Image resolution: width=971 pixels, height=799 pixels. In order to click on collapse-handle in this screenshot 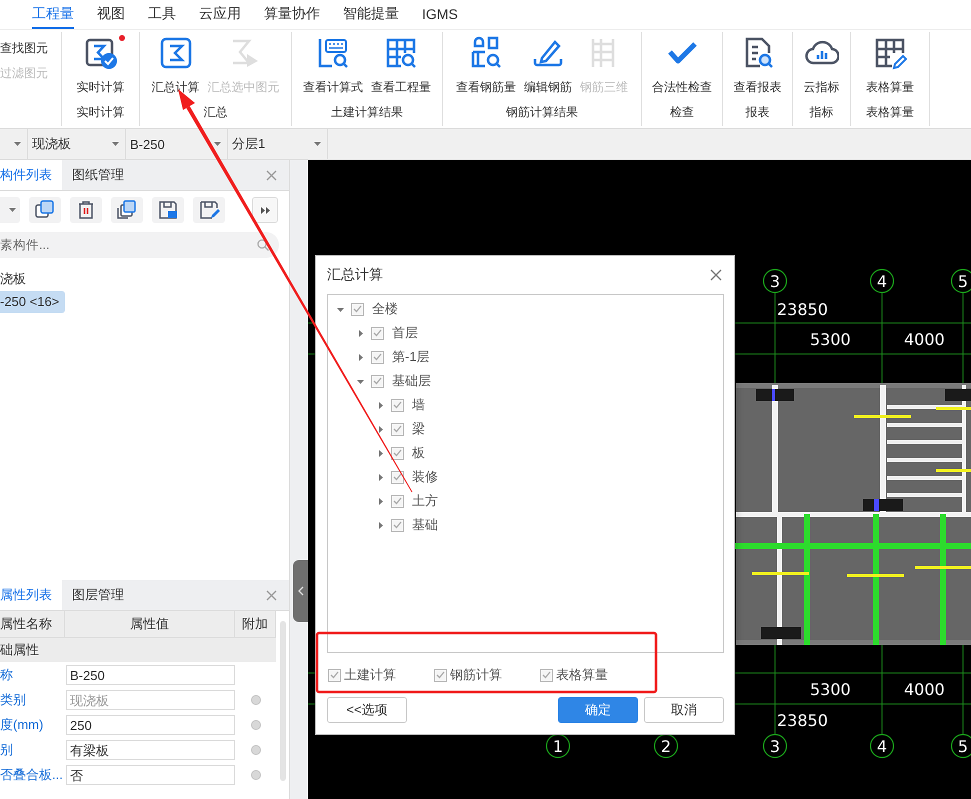, I will do `click(300, 591)`.